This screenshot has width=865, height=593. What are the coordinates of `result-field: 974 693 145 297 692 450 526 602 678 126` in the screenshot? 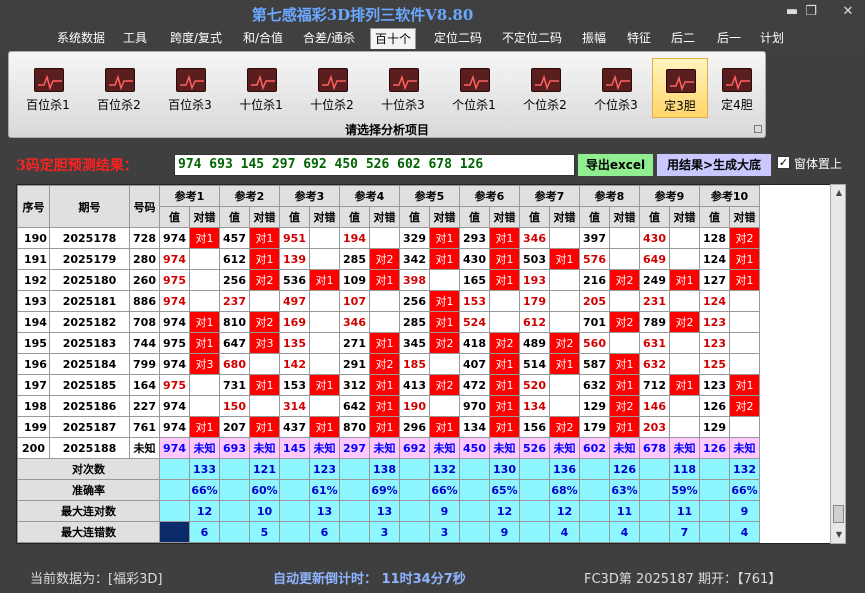 It's located at (374, 165).